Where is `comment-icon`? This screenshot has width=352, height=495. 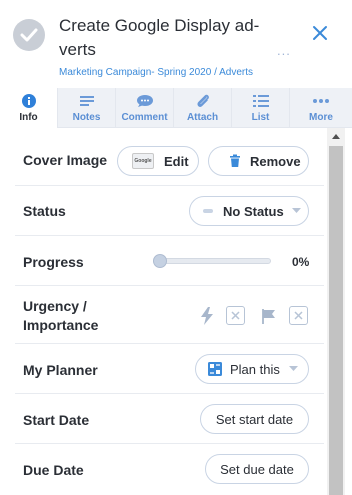 comment-icon is located at coordinates (144, 101).